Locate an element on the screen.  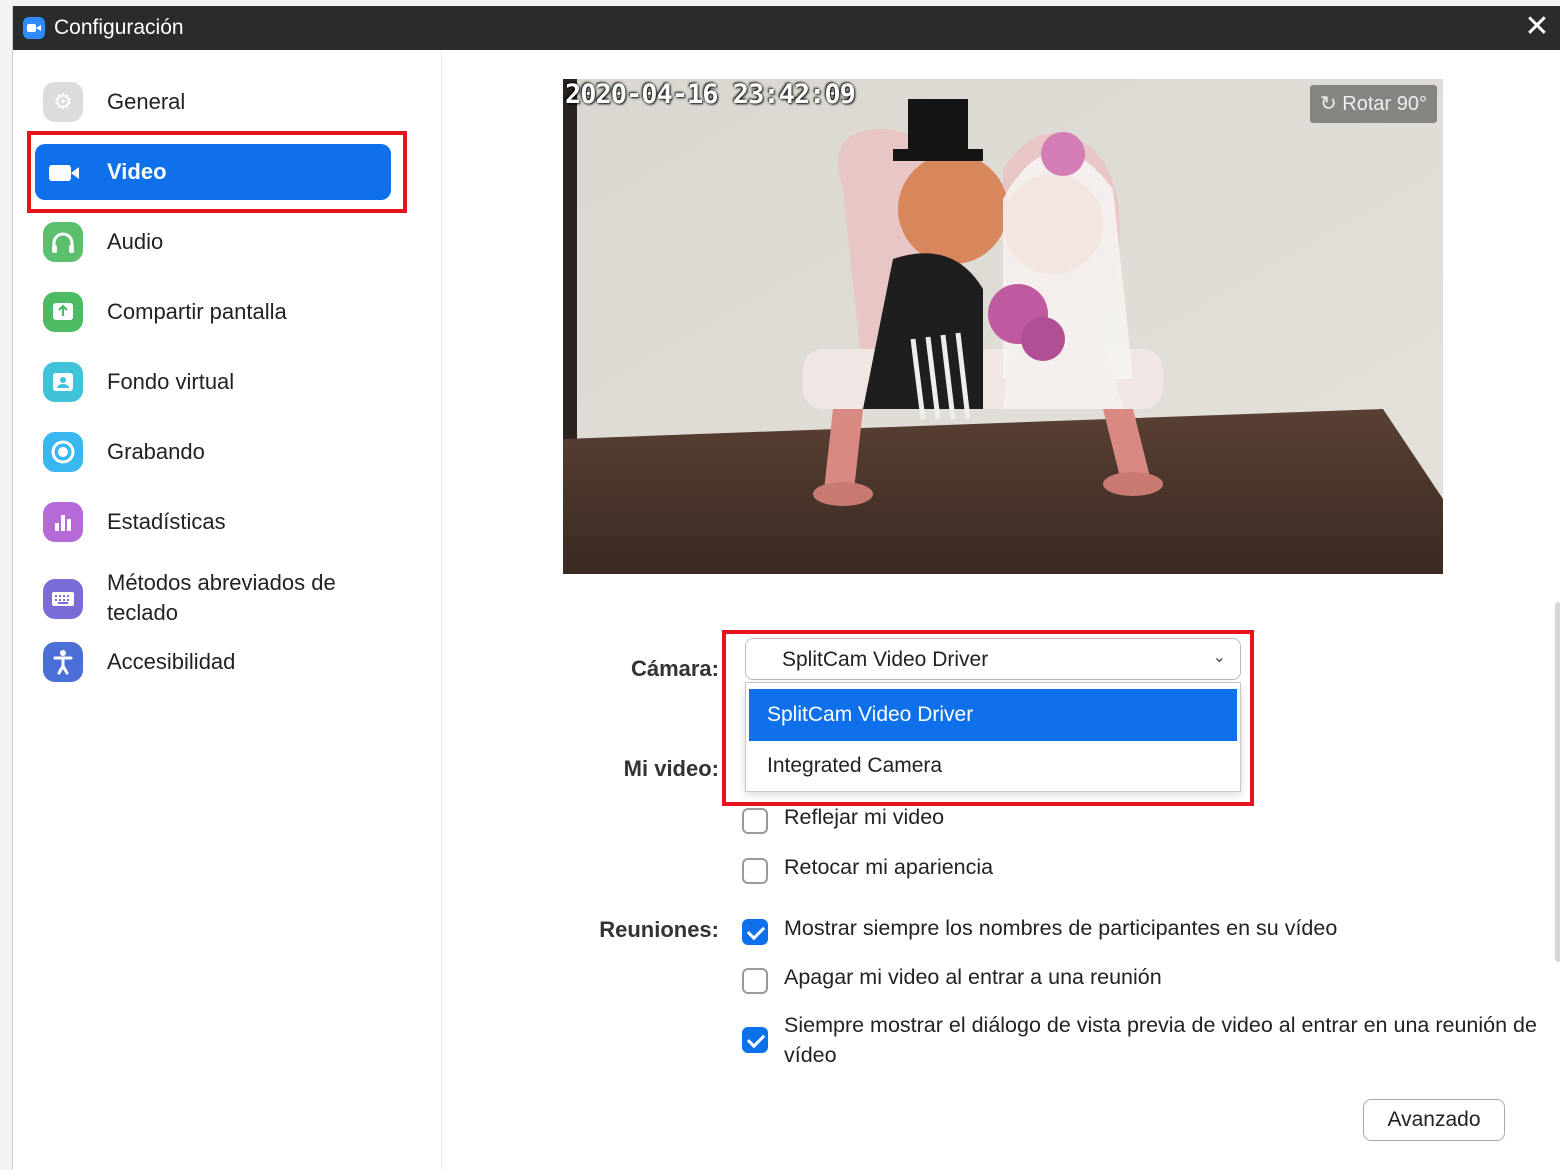
sidebar-item-label: Audio is located at coordinates (135, 241).